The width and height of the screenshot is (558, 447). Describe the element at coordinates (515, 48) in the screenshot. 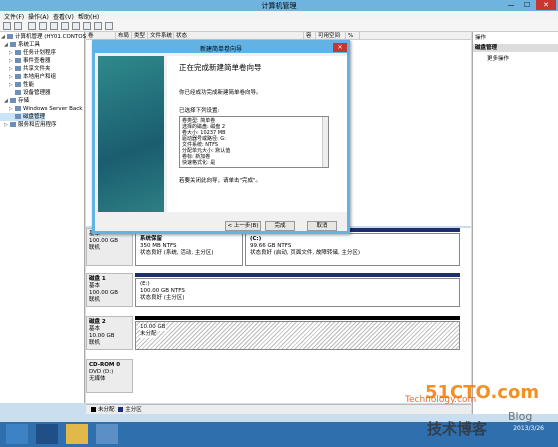

I see `actions-section-disk-management: 磁盘管理` at that location.